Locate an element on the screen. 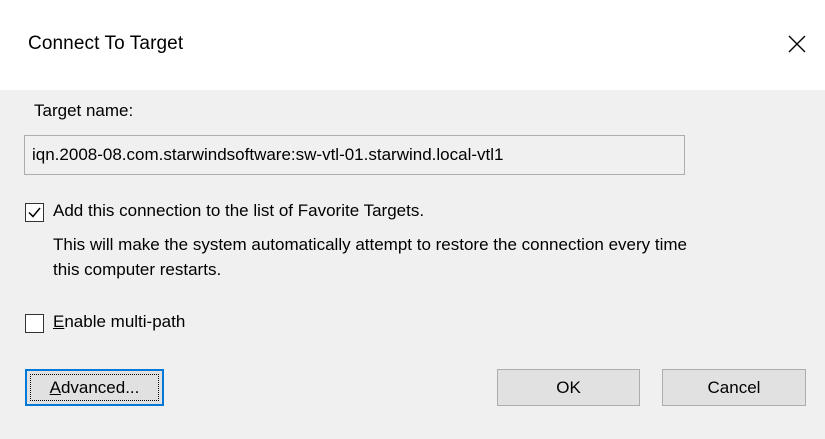  multi-path-mnemonic: E is located at coordinates (59, 321).